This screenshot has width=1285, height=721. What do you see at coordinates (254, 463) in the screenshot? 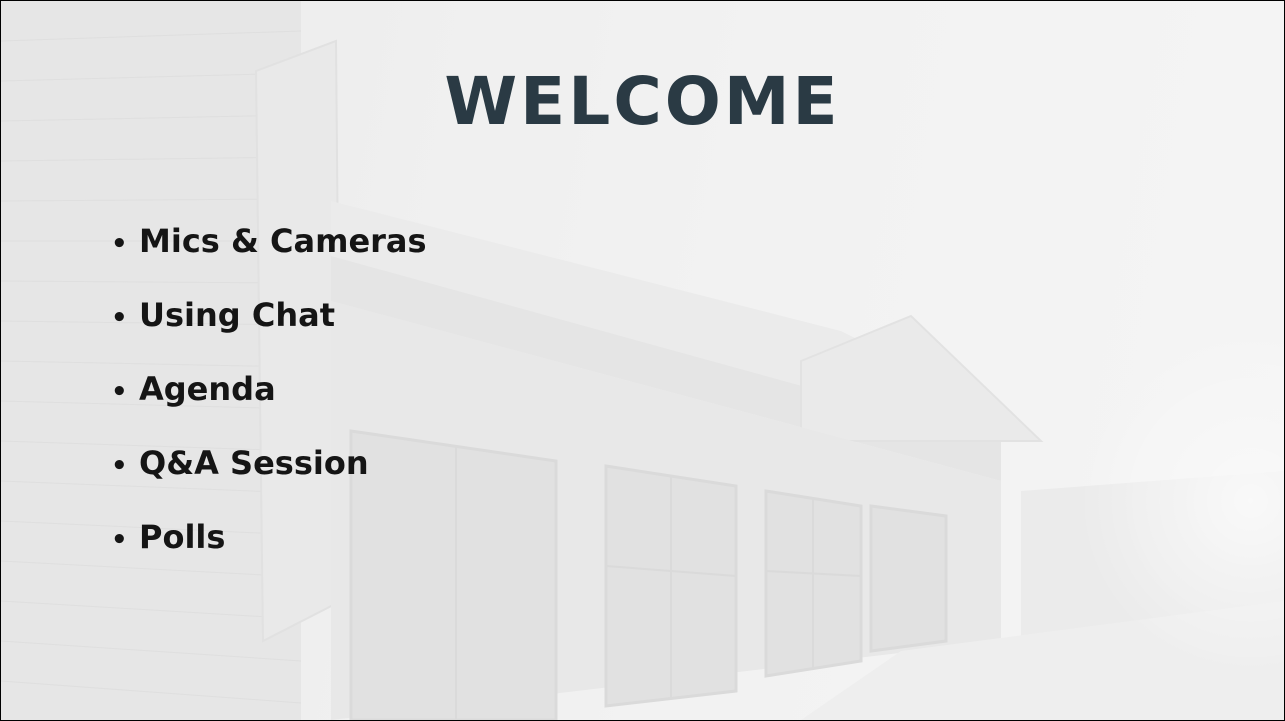
I see `list-item-label: Q&A Session` at bounding box center [254, 463].